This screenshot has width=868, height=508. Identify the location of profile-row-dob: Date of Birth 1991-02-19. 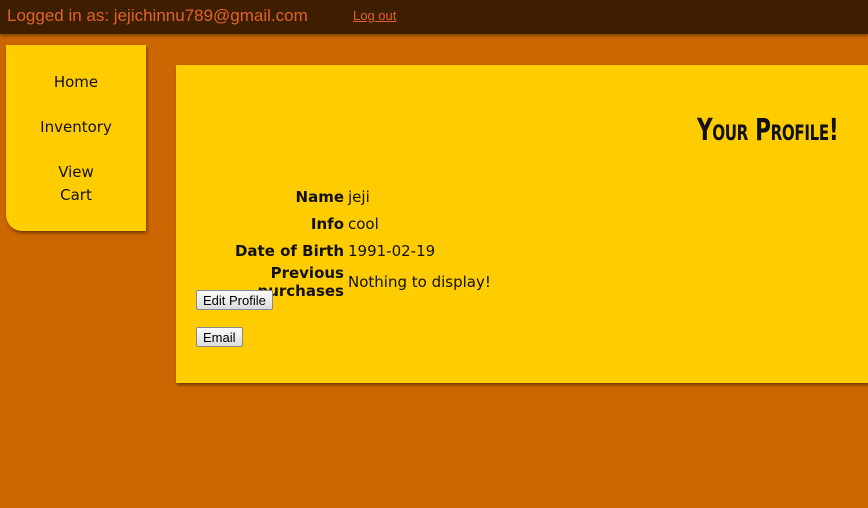
(344, 250).